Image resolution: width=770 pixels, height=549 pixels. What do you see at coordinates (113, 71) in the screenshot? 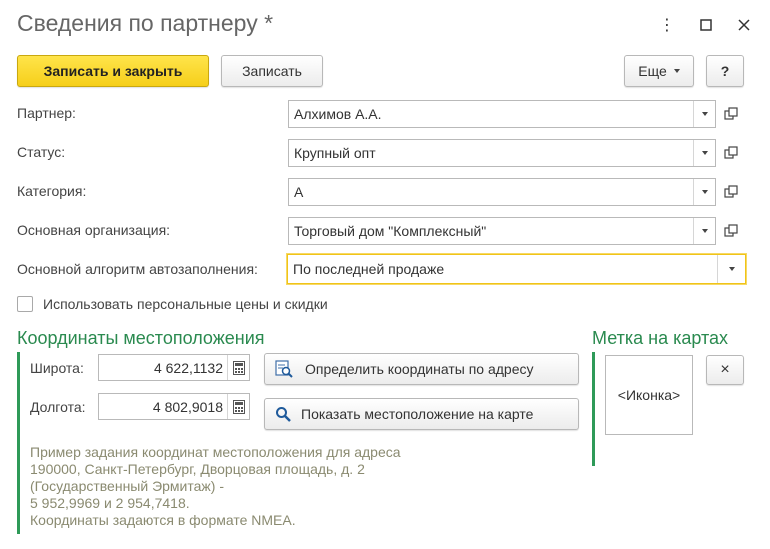
I see `save-and-close-button: Записать и закрыть` at bounding box center [113, 71].